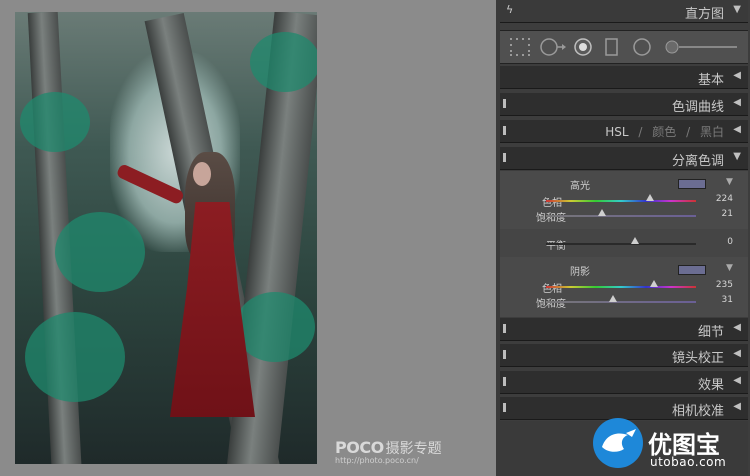 The height and width of the screenshot is (476, 750). What do you see at coordinates (621, 284) in the screenshot?
I see `shadows-hue-slider` at bounding box center [621, 284].